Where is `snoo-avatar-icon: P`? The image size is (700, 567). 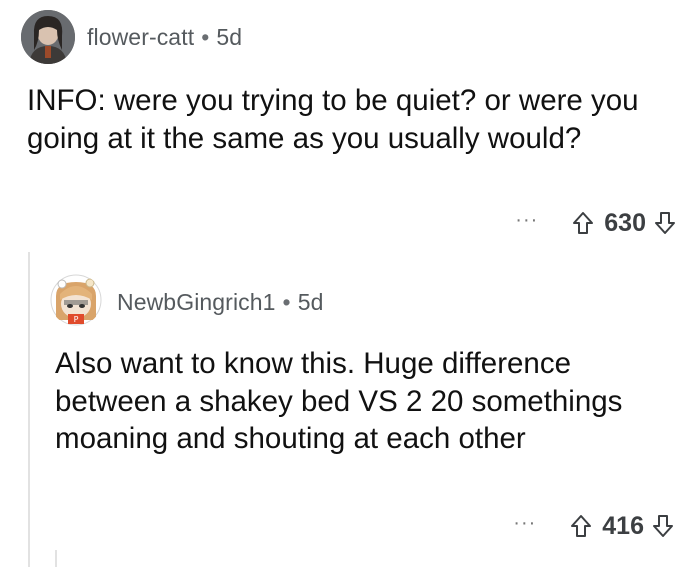
snoo-avatar-icon: P is located at coordinates (76, 300).